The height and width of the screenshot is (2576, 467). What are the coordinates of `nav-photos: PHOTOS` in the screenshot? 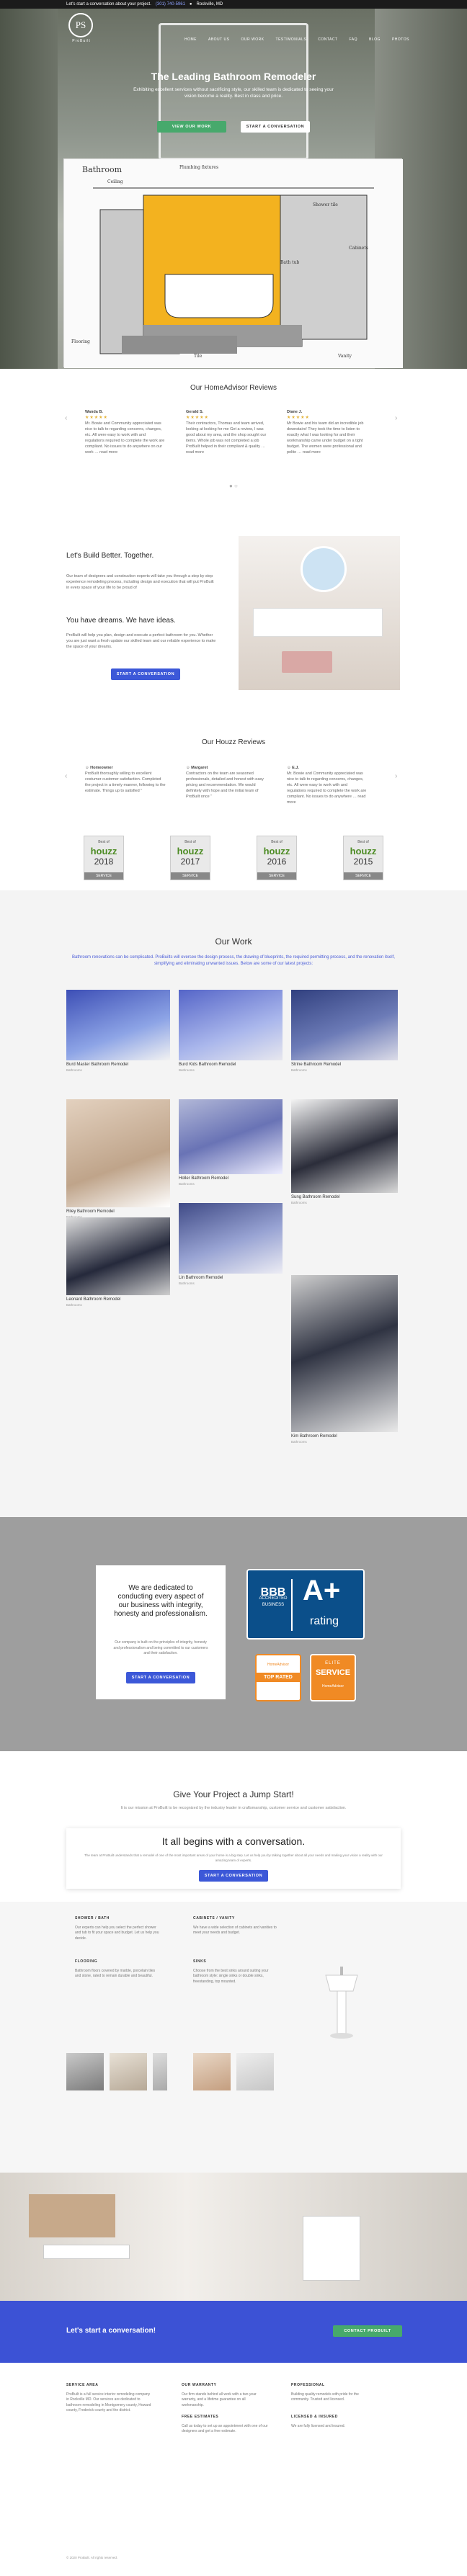 It's located at (401, 39).